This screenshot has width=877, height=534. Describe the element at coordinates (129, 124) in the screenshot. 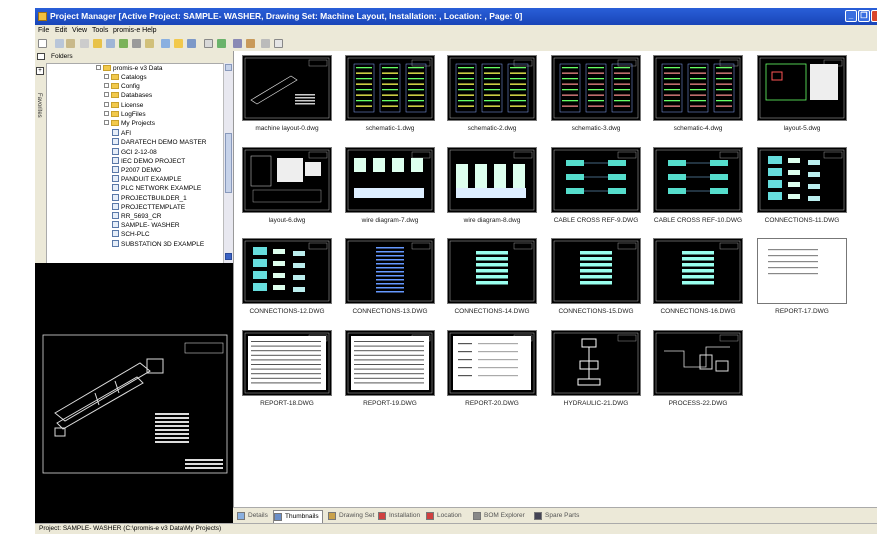

I see `tree-folder-item: My Projects` at that location.